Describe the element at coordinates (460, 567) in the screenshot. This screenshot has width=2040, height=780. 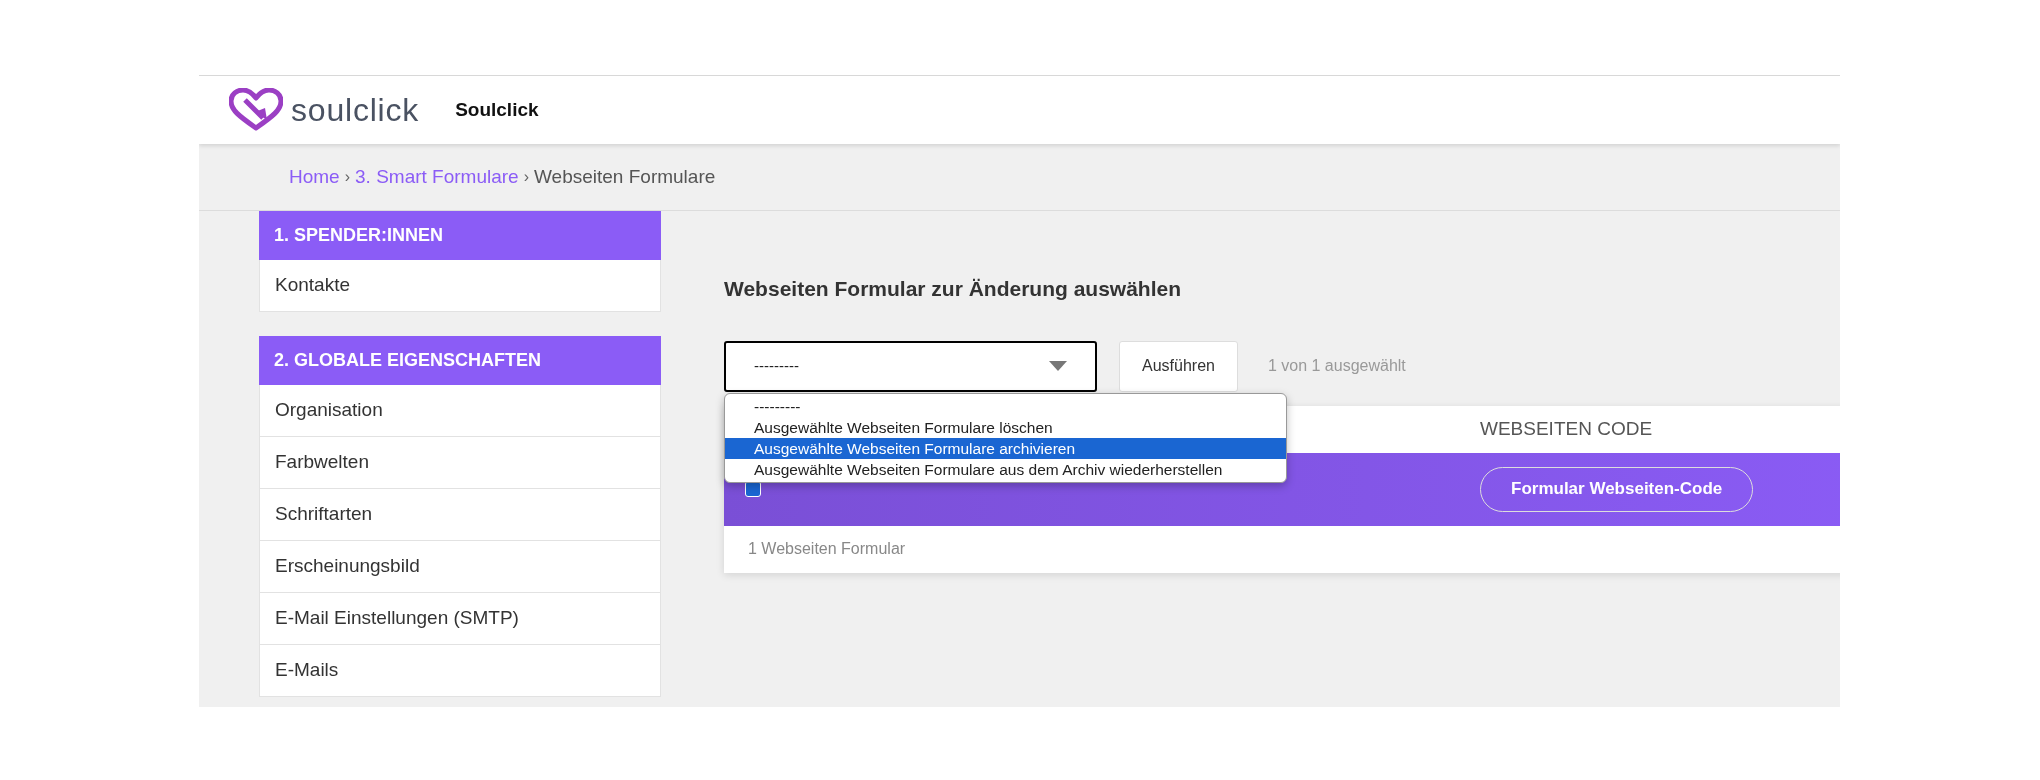
I see `sidebar-item: Erscheinungsbild` at that location.